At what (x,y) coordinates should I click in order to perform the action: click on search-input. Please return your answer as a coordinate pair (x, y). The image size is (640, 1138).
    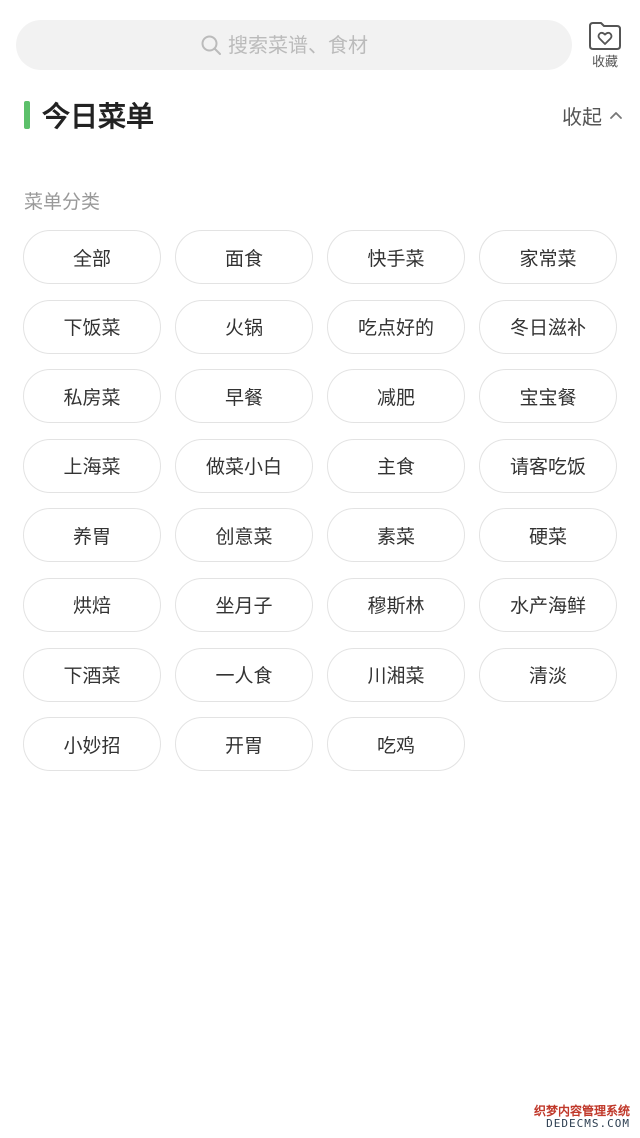
    Looking at the image, I should click on (308, 45).